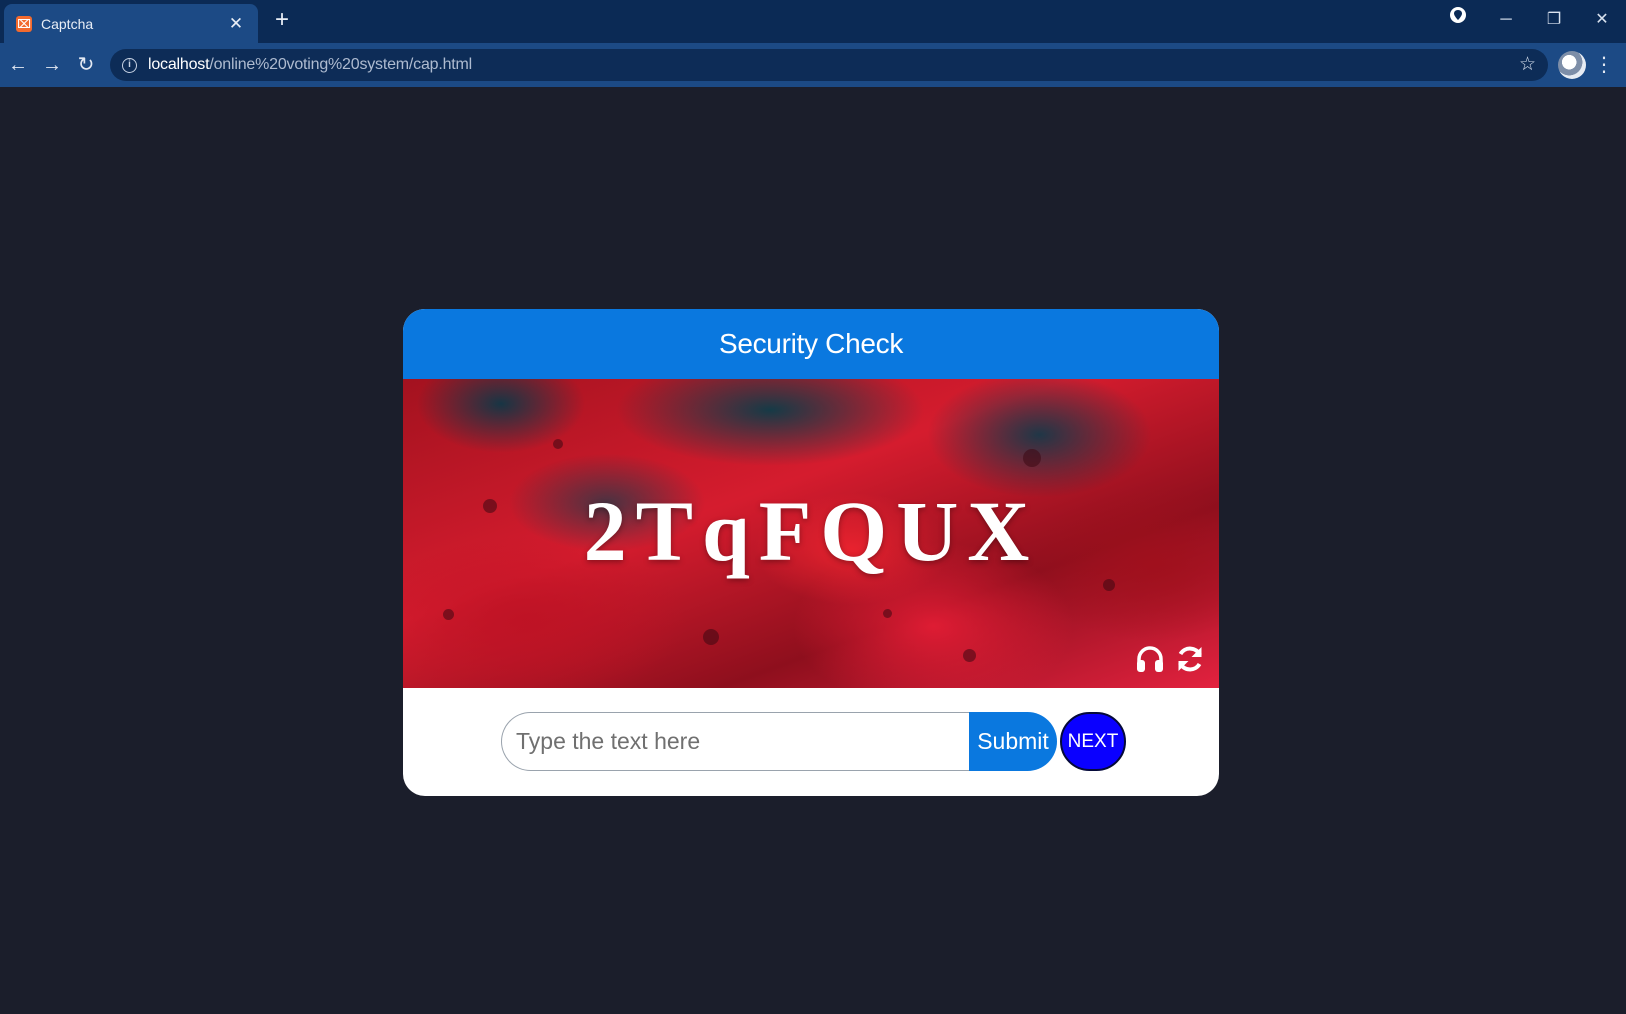 The height and width of the screenshot is (1014, 1626). Describe the element at coordinates (811, 531) in the screenshot. I see `captcha-text: 2TqFQUX` at that location.